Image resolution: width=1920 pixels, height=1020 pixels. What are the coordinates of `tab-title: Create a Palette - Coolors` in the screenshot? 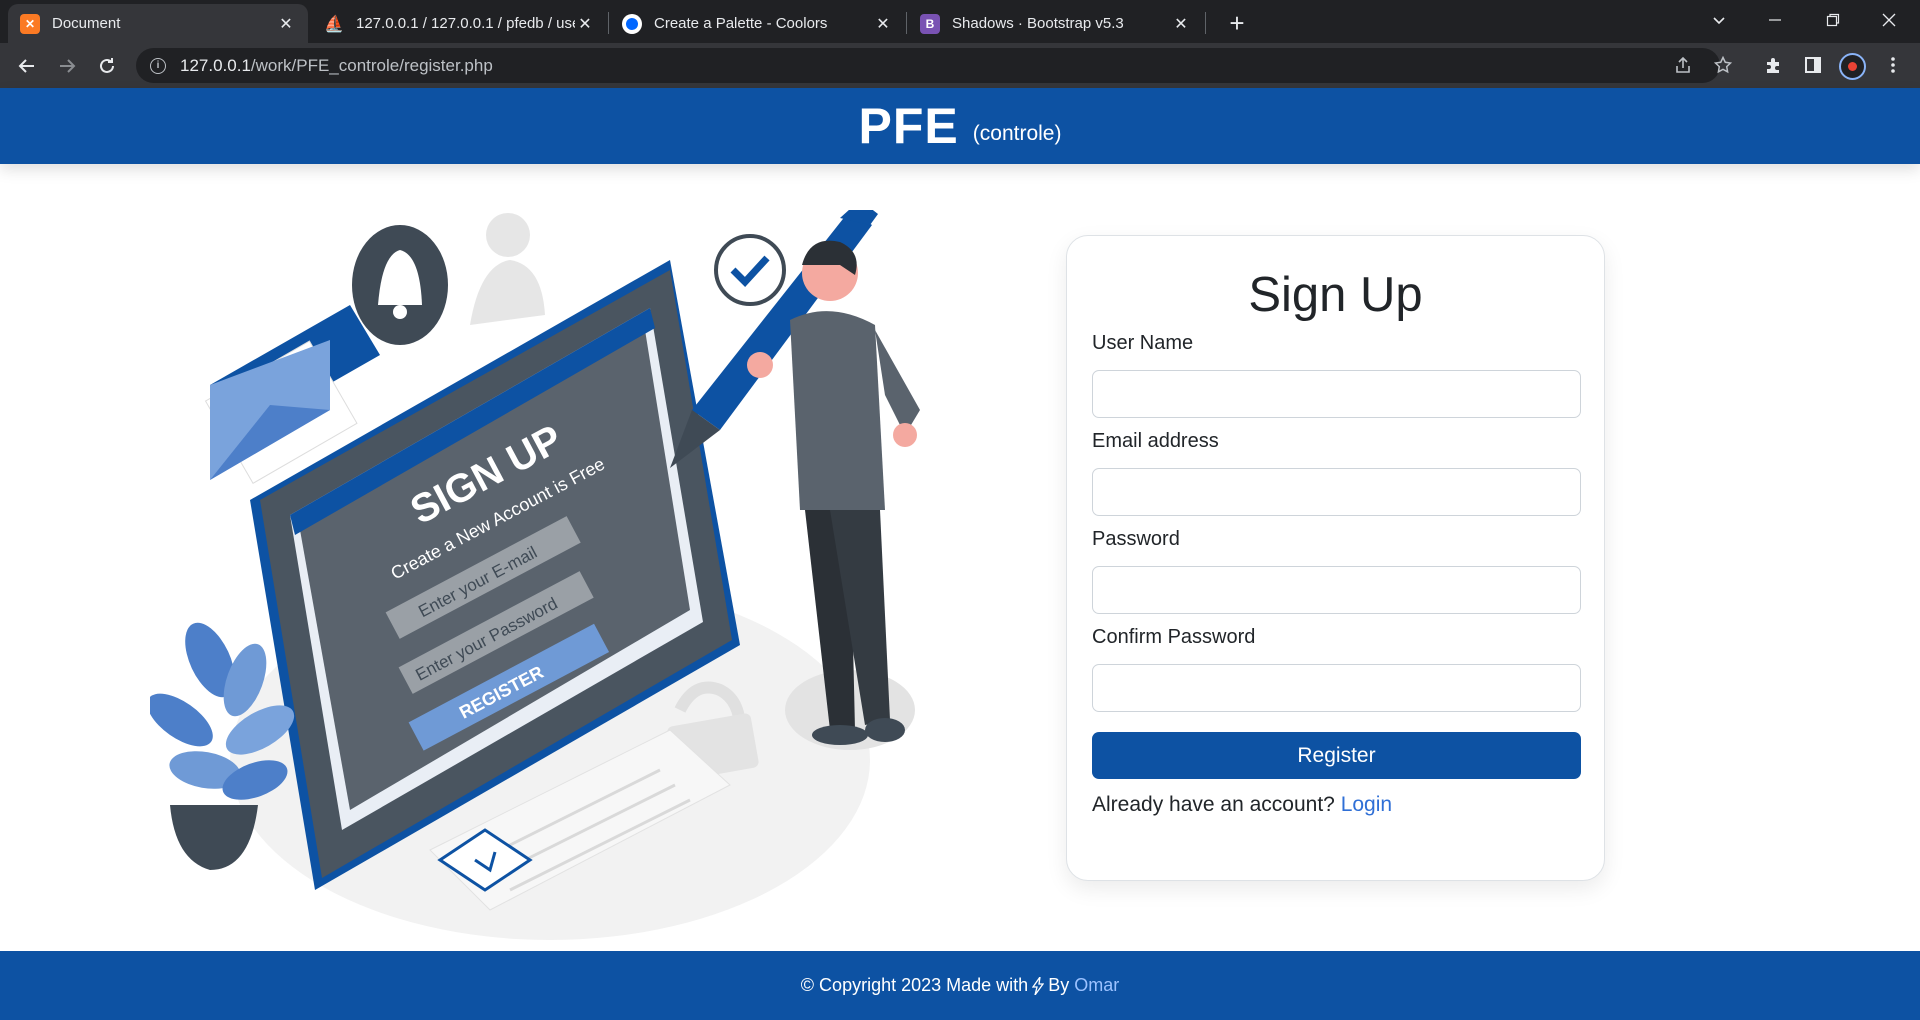 It's located at (741, 23).